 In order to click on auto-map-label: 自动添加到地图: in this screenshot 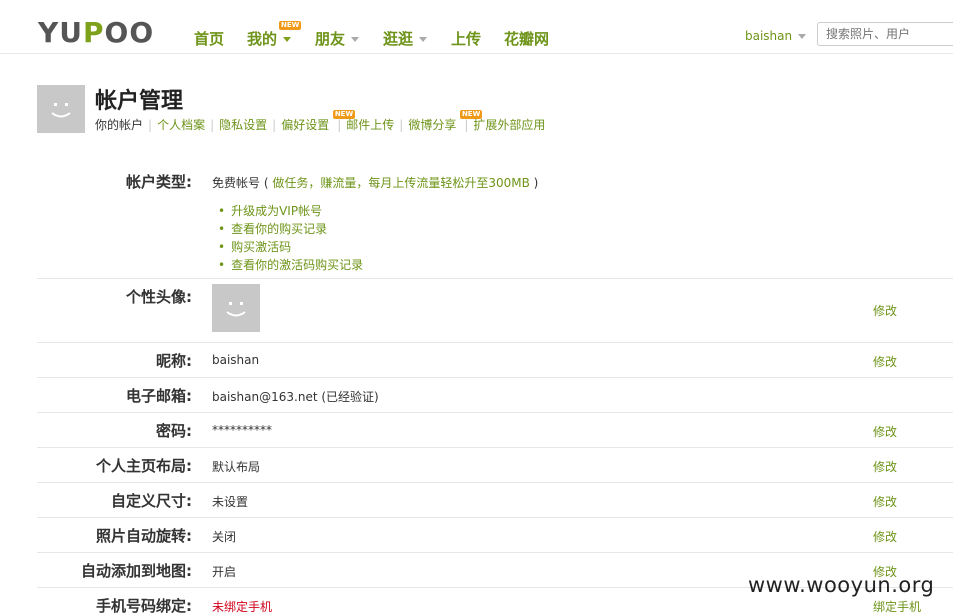, I will do `click(136, 571)`.